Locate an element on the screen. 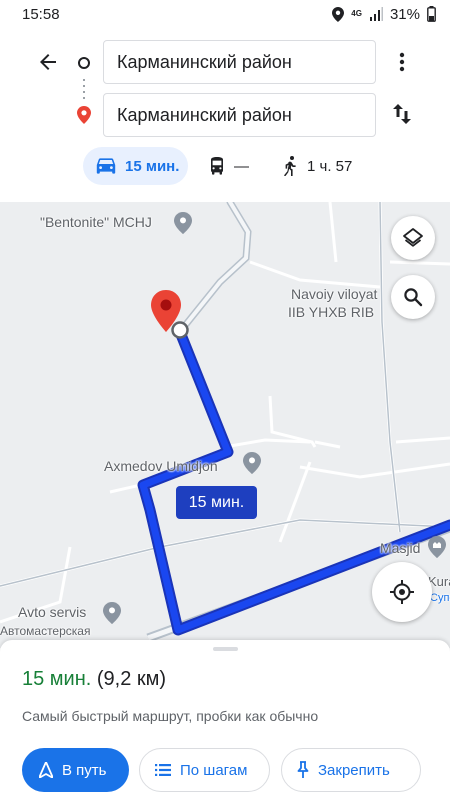 The height and width of the screenshot is (800, 450). status-time: 15:58 is located at coordinates (41, 14).